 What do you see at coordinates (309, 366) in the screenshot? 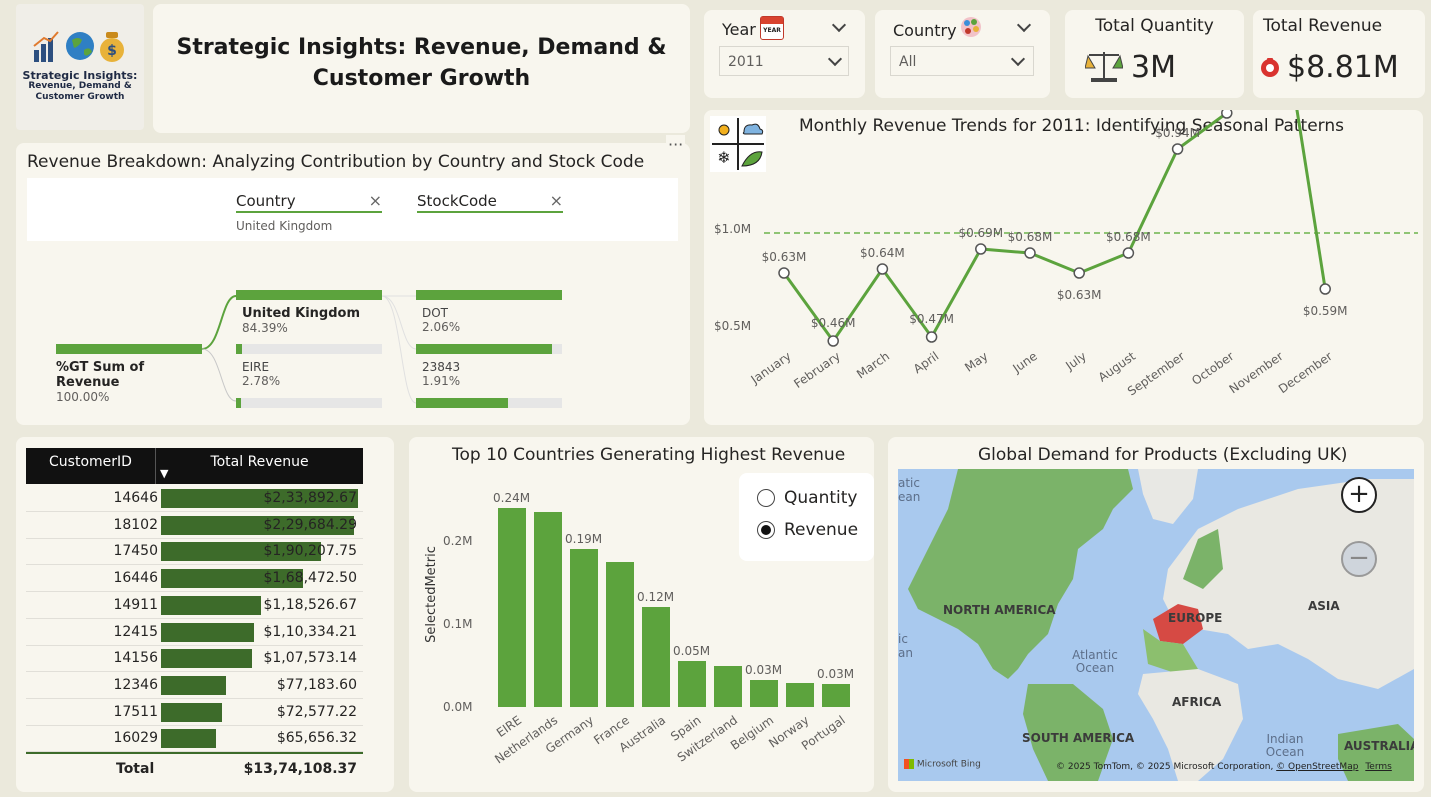
I see `decomp-node-level1: EIRE 2.78%` at bounding box center [309, 366].